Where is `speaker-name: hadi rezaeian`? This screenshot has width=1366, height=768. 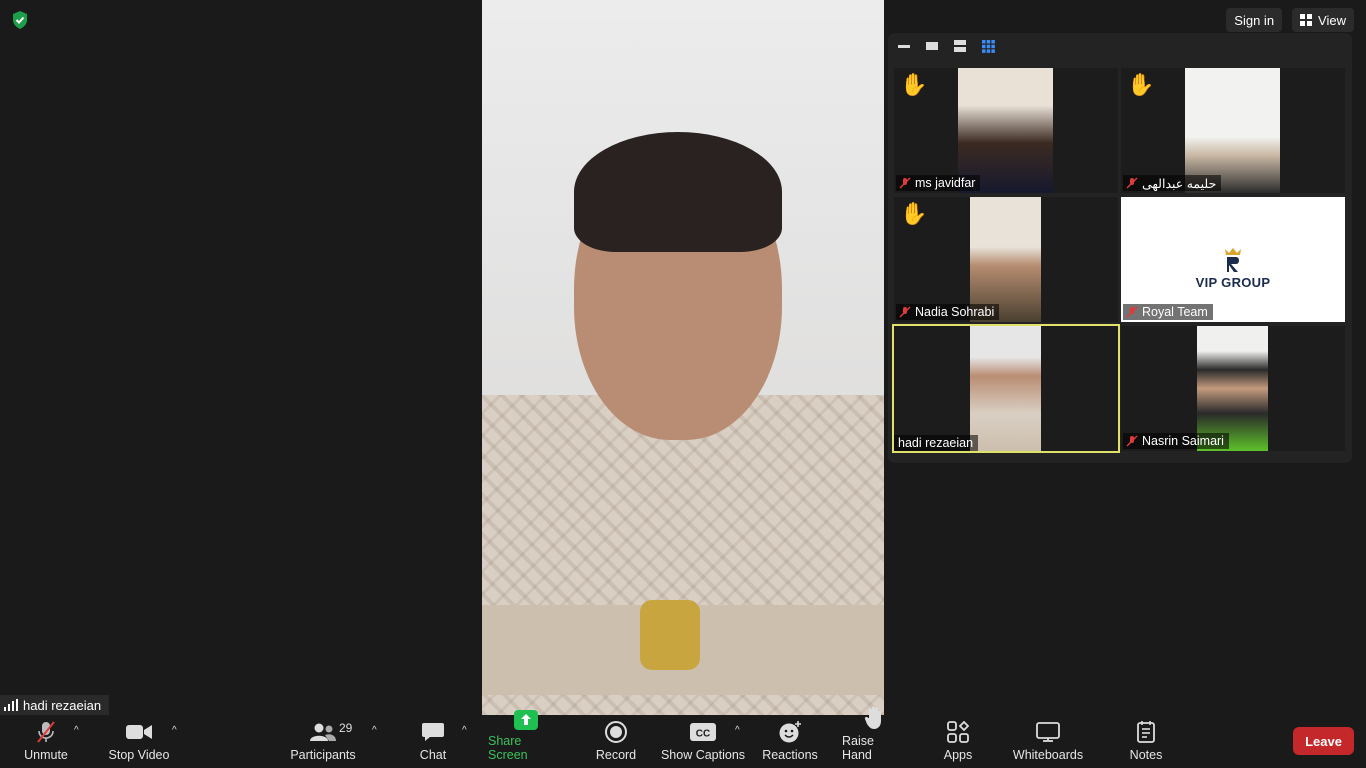 speaker-name: hadi rezaeian is located at coordinates (62, 705).